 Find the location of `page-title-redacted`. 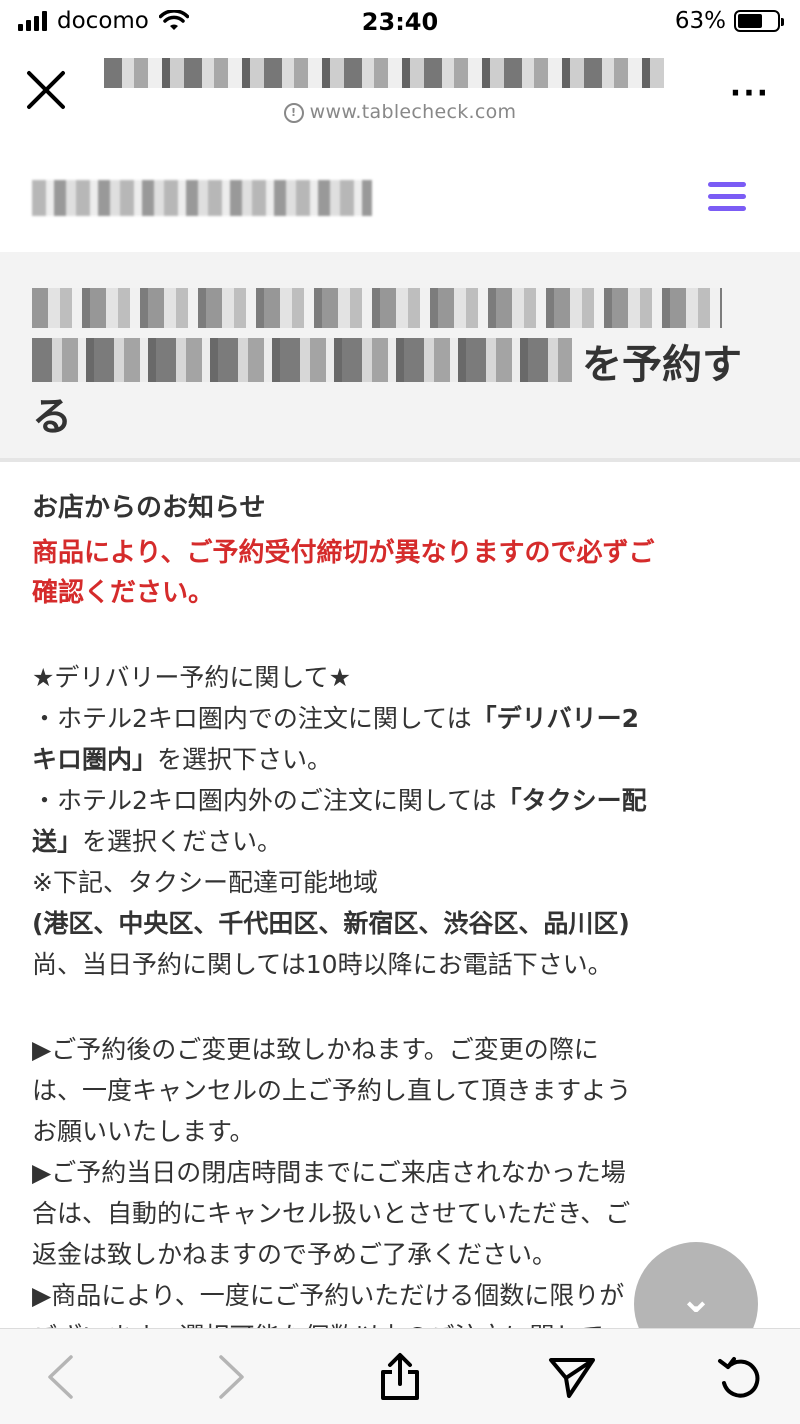

page-title-redacted is located at coordinates (384, 73).